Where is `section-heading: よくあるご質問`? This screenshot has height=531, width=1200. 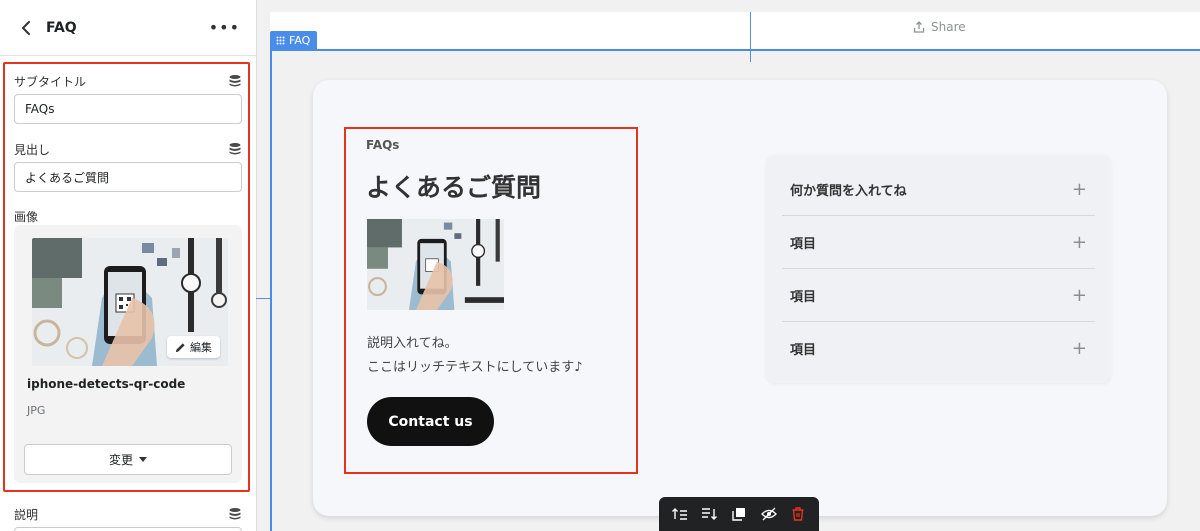
section-heading: よくあるご質問 is located at coordinates (454, 187).